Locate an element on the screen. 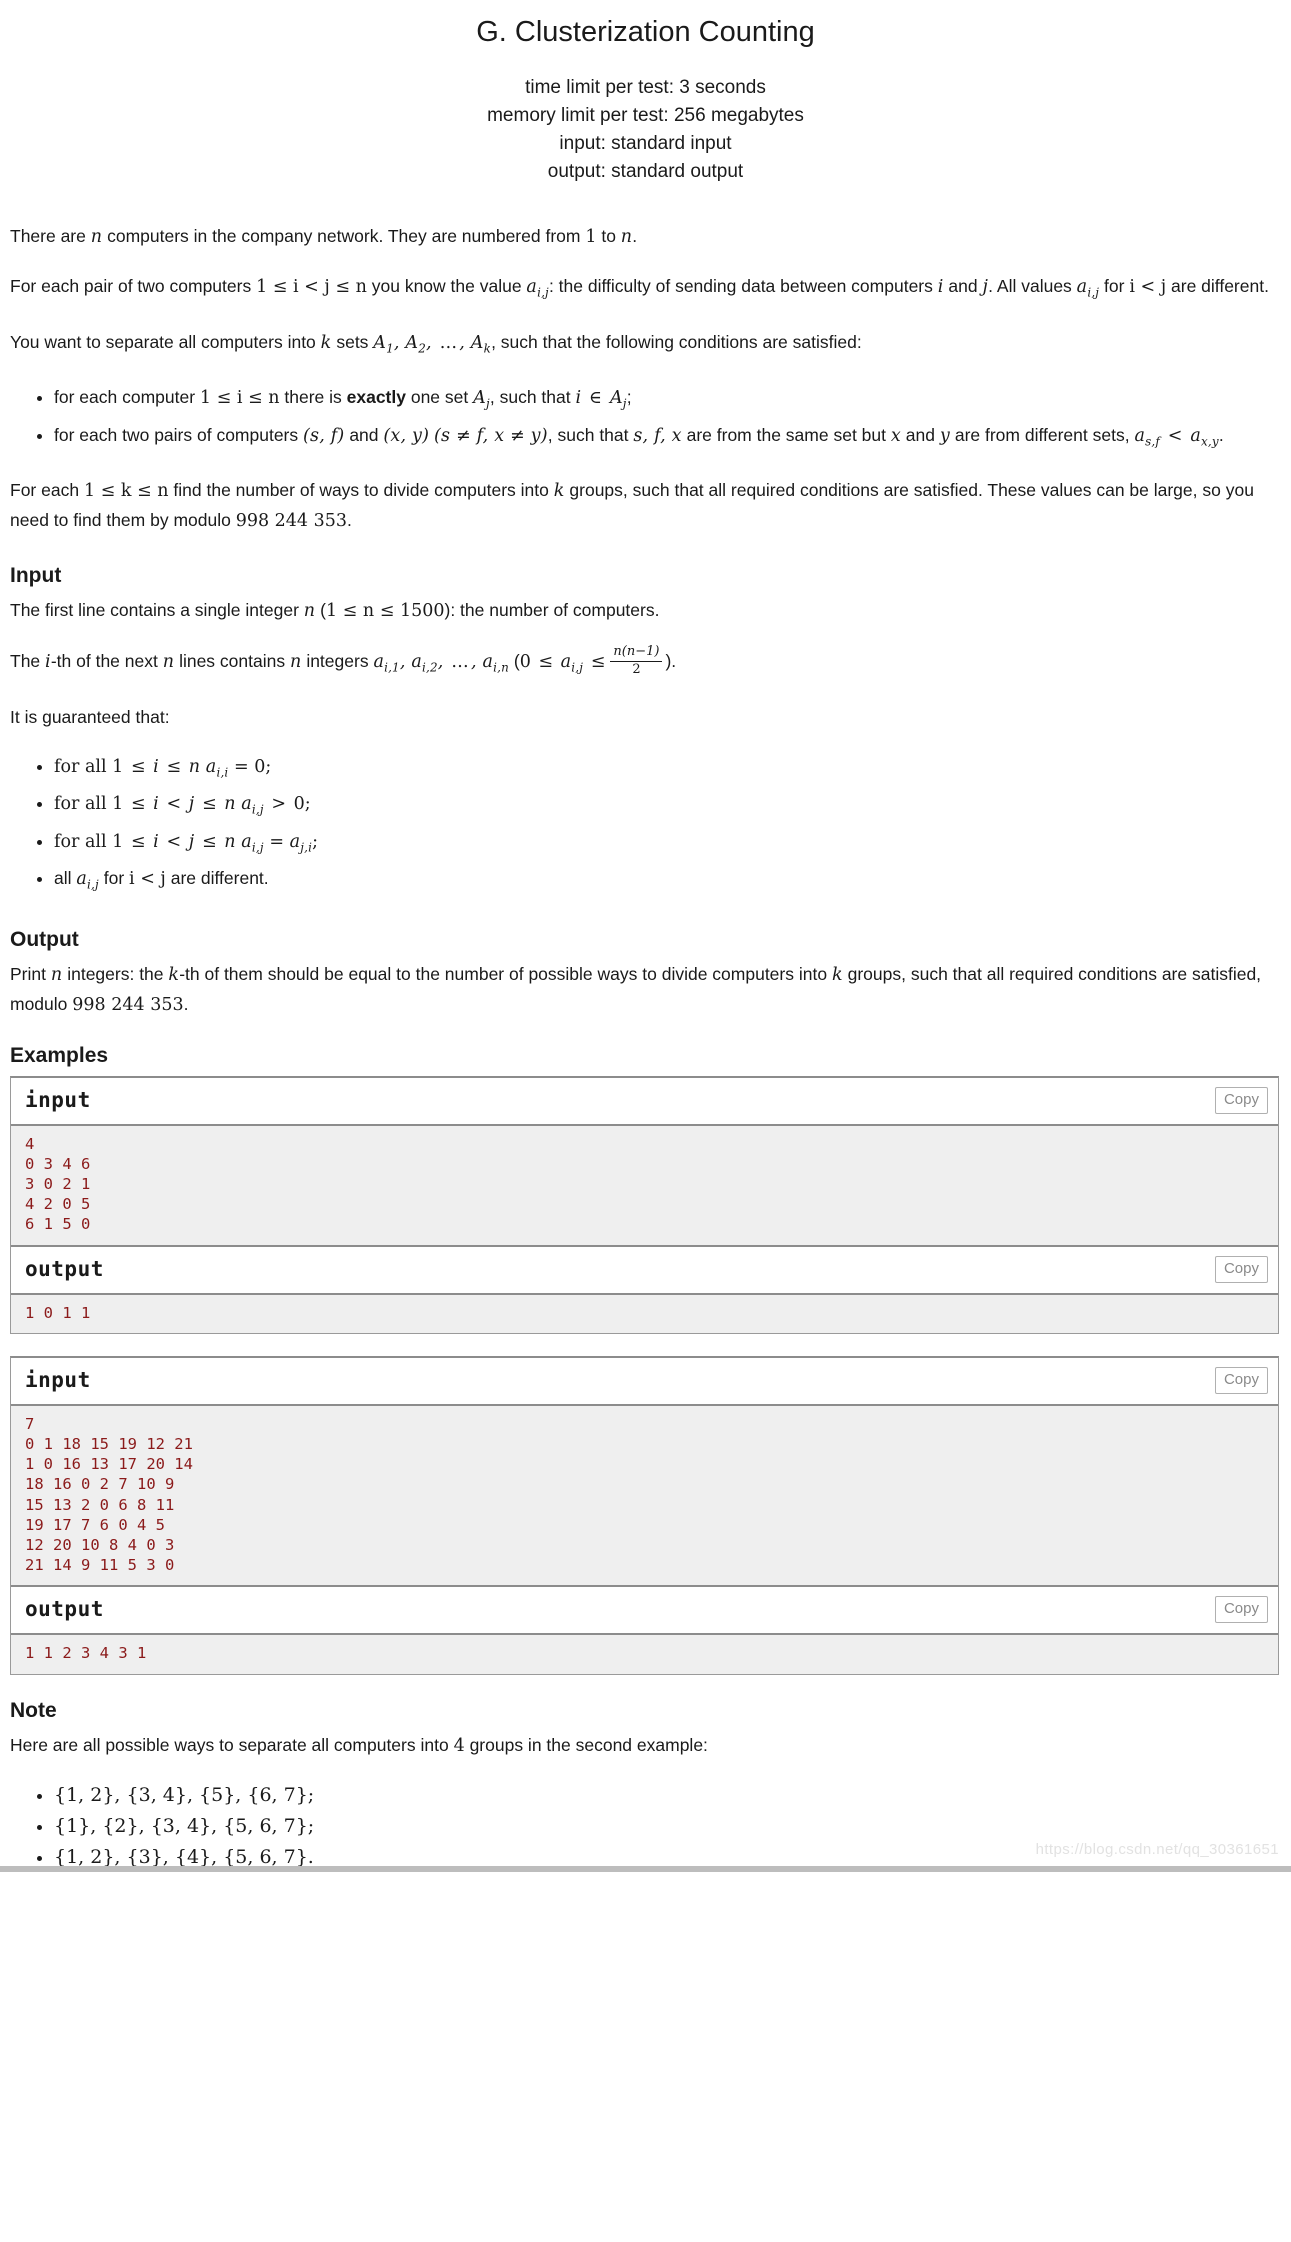 This screenshot has width=1291, height=2242. math-A-j: Aj is located at coordinates (481, 399).